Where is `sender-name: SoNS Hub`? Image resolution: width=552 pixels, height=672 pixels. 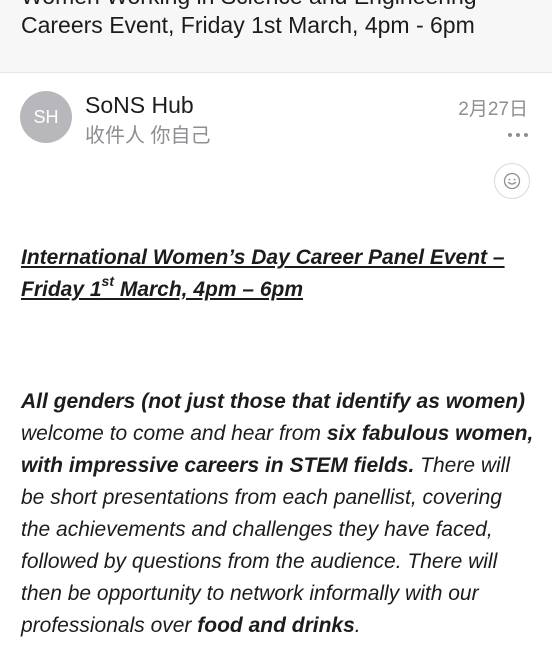 sender-name: SoNS Hub is located at coordinates (139, 105).